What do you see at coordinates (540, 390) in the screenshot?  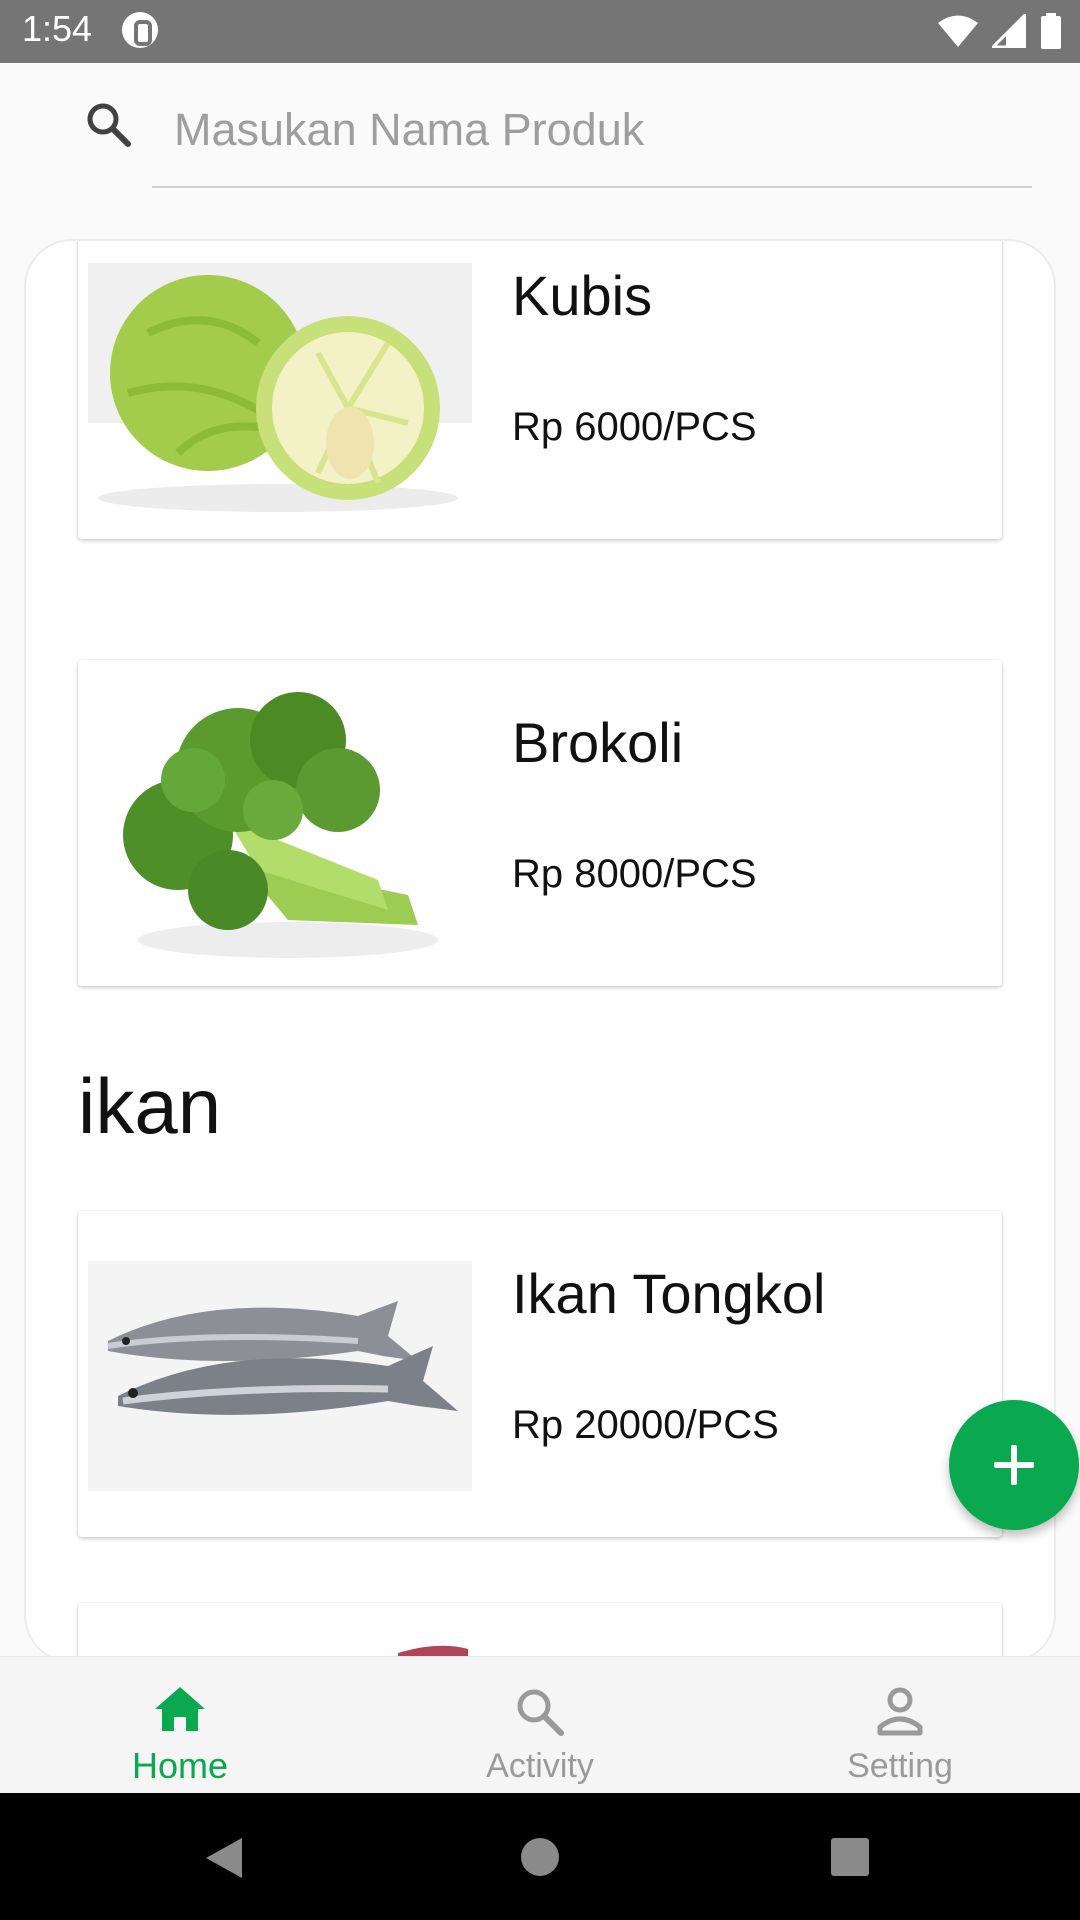 I see `product-card-kubis: Kubis Rp 6000/PCS` at bounding box center [540, 390].